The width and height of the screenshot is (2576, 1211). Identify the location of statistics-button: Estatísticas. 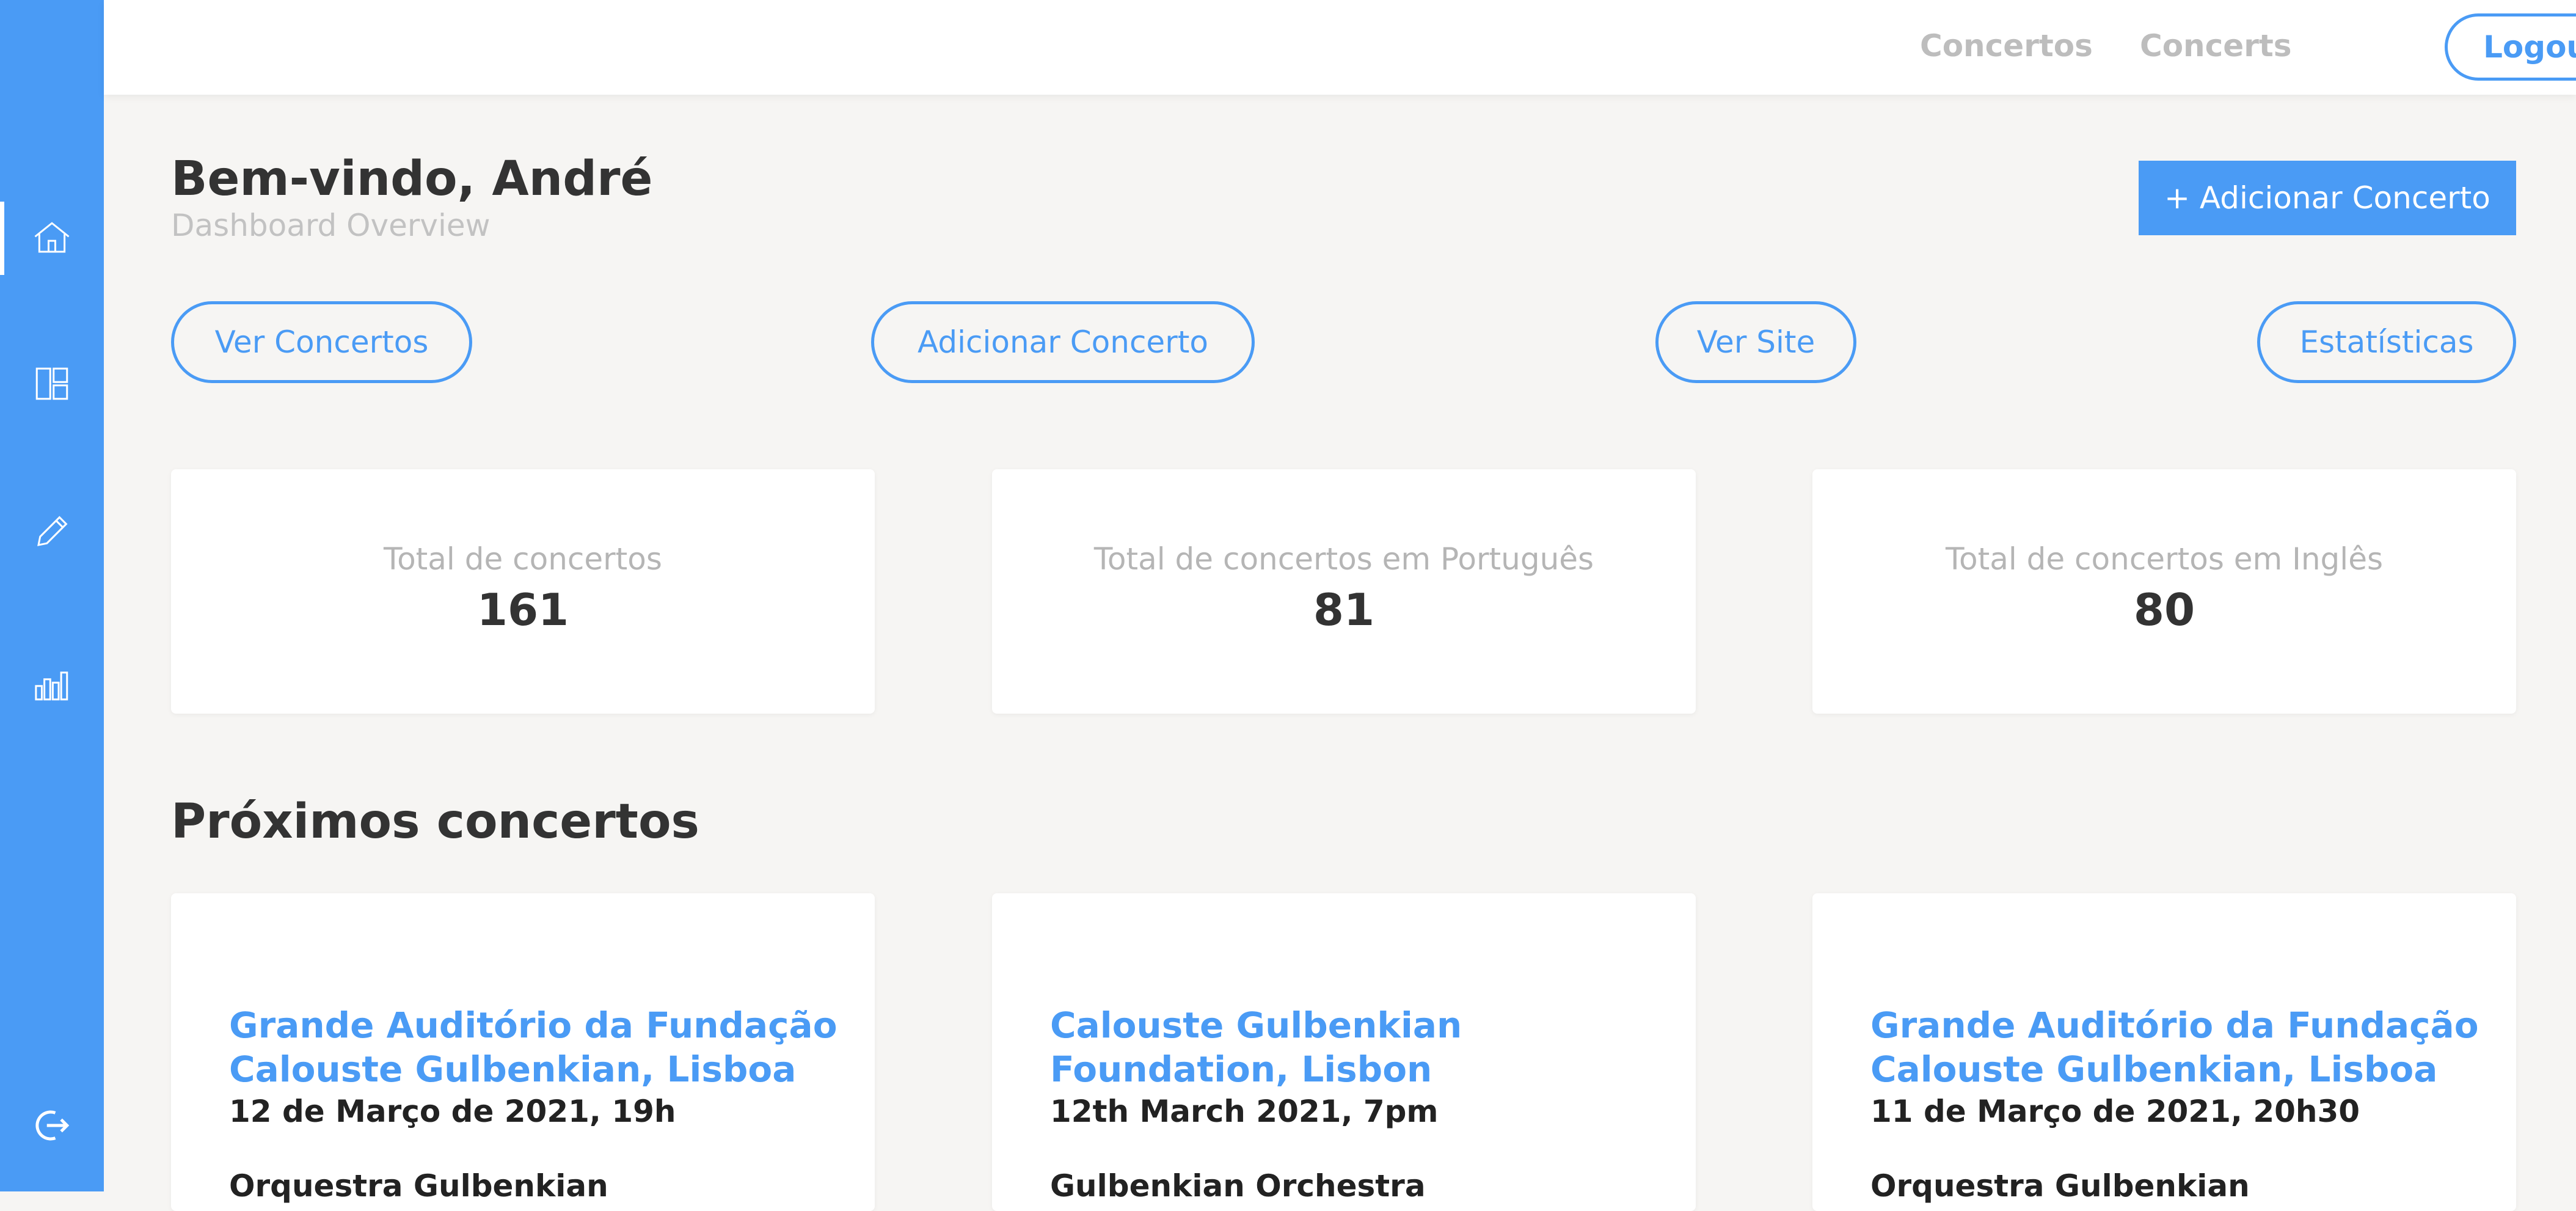
(2386, 342).